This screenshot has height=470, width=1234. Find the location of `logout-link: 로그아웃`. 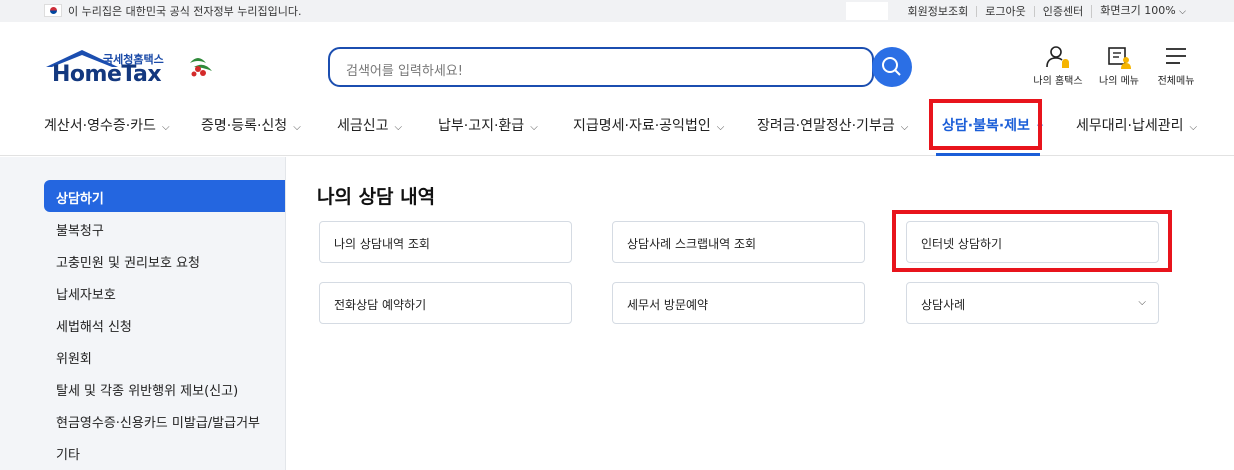

logout-link: 로그아웃 is located at coordinates (1004, 11).